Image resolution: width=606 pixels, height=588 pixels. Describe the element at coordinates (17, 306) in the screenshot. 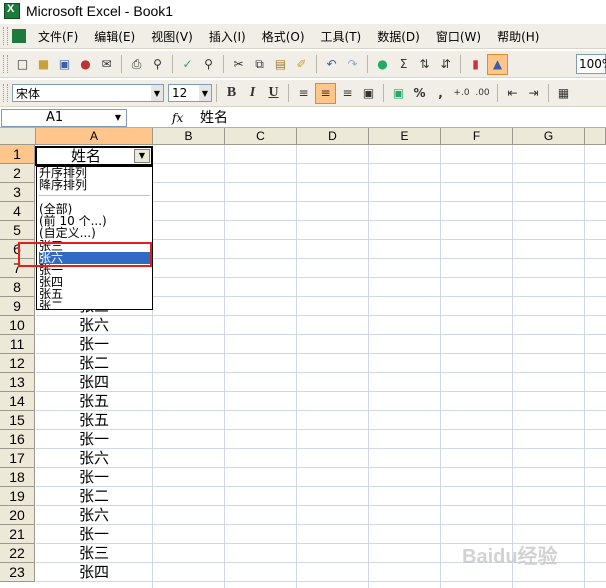

I see `row-header: 9` at that location.